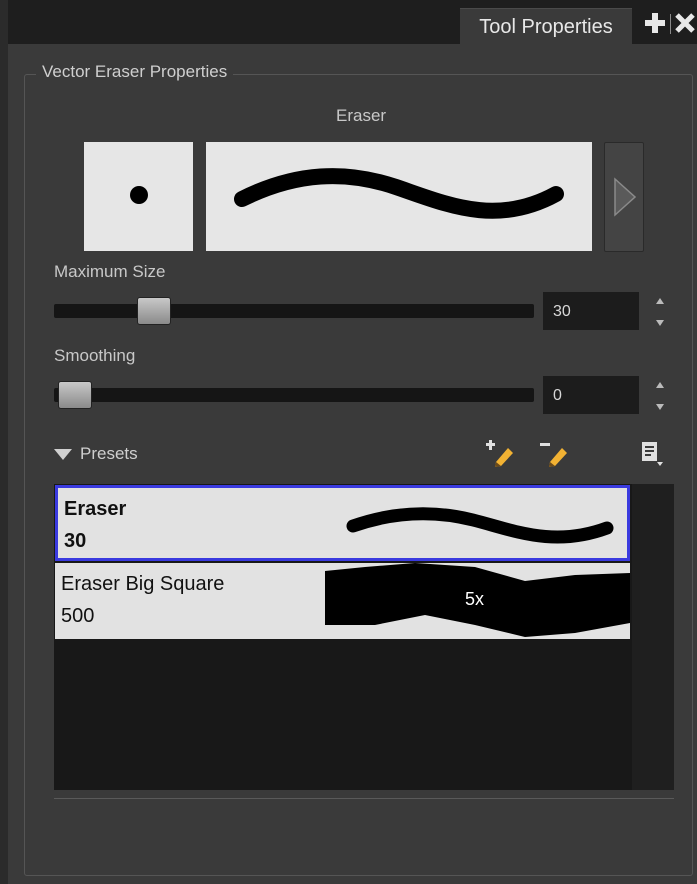  Describe the element at coordinates (501, 453) in the screenshot. I see `new-preset-icon` at that location.